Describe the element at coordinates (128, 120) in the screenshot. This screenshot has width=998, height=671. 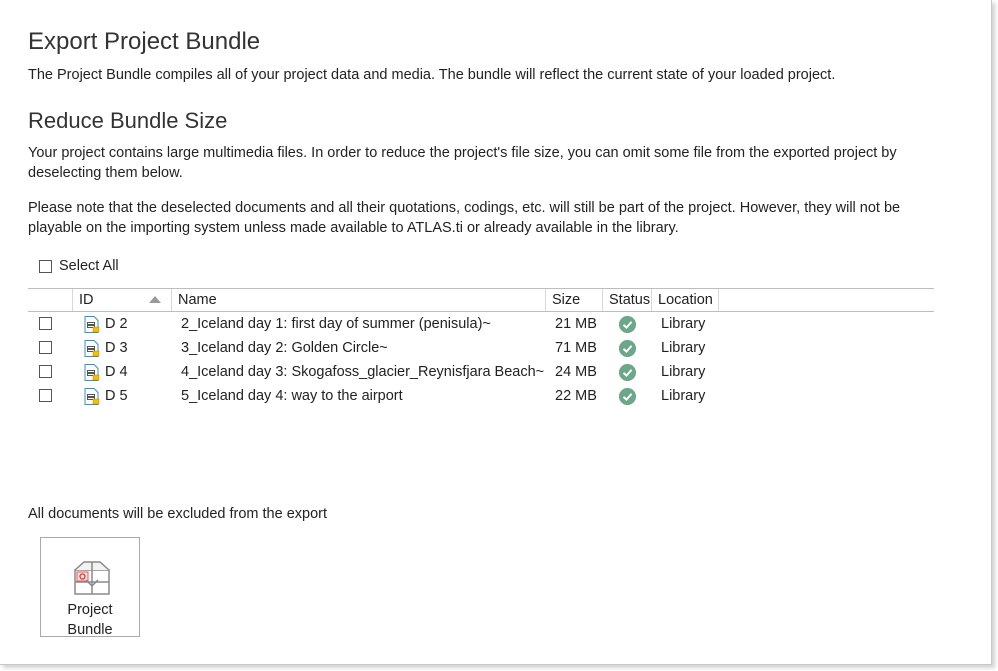
I see `section-title: Reduce Bundle Size` at that location.